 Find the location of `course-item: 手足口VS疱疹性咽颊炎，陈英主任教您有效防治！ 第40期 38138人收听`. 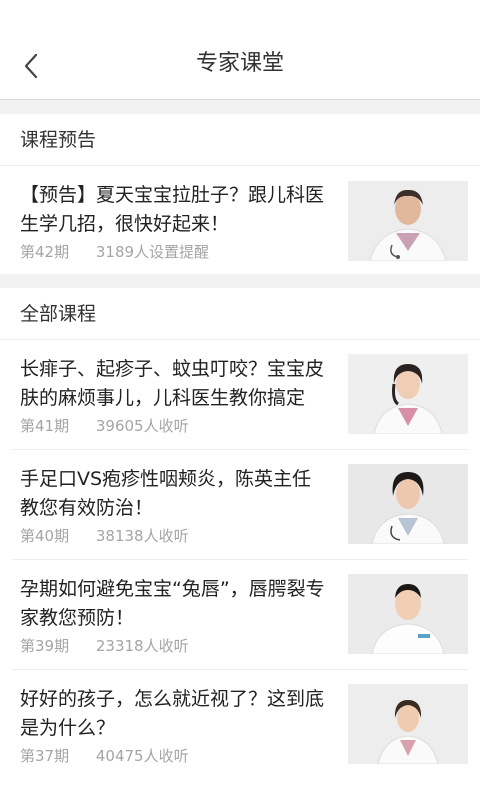

course-item: 手足口VS疱疹性咽颊炎，陈英主任教您有效防治！ 第40期 38138人收听 is located at coordinates (240, 505).